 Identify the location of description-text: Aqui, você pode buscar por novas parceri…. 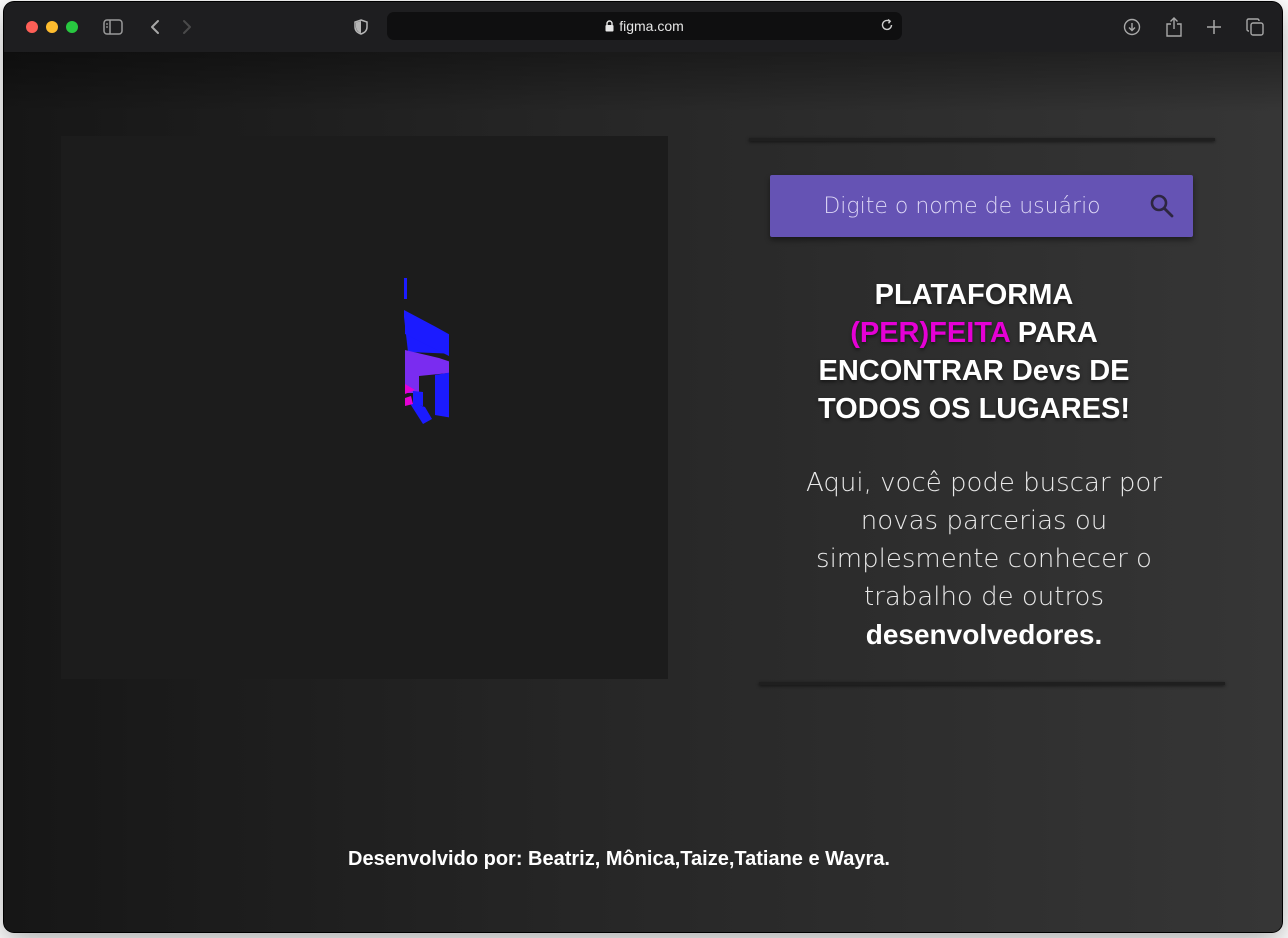
(984, 540).